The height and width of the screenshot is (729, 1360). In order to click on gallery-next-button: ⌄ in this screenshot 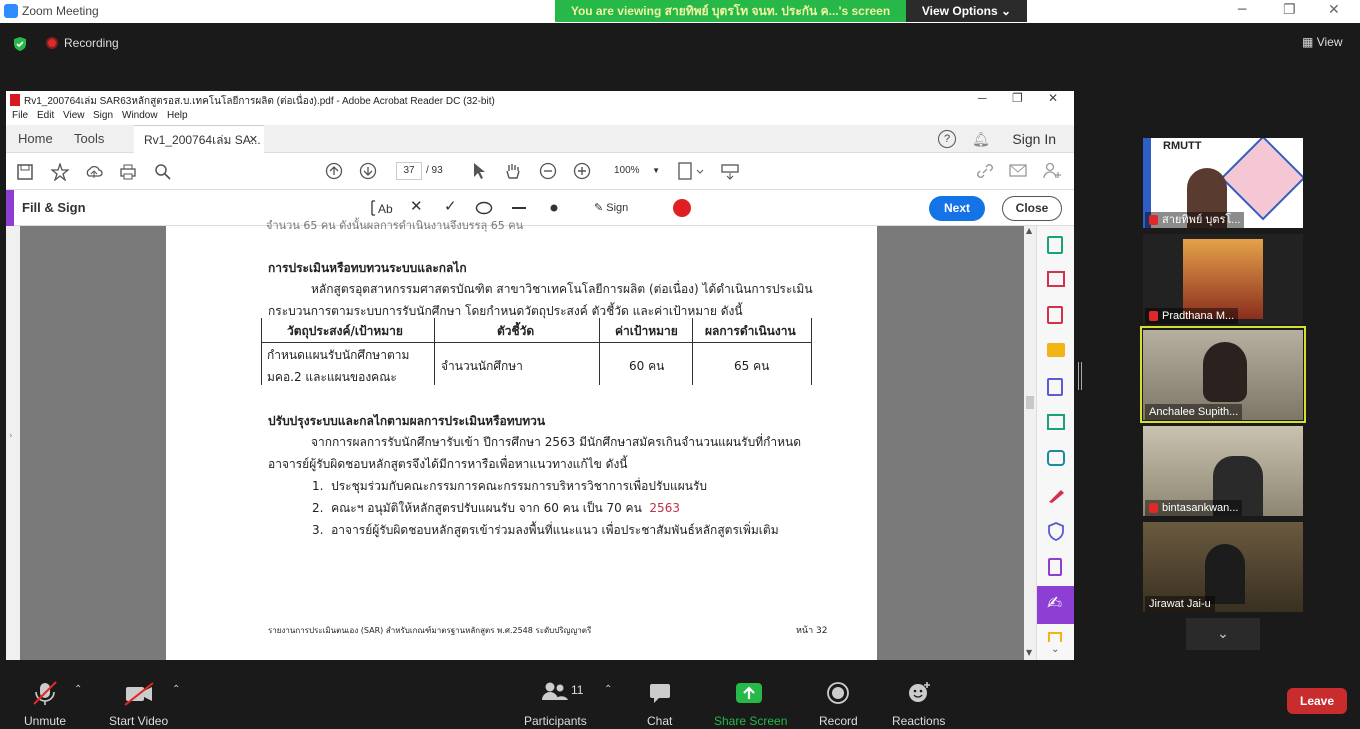, I will do `click(1223, 634)`.